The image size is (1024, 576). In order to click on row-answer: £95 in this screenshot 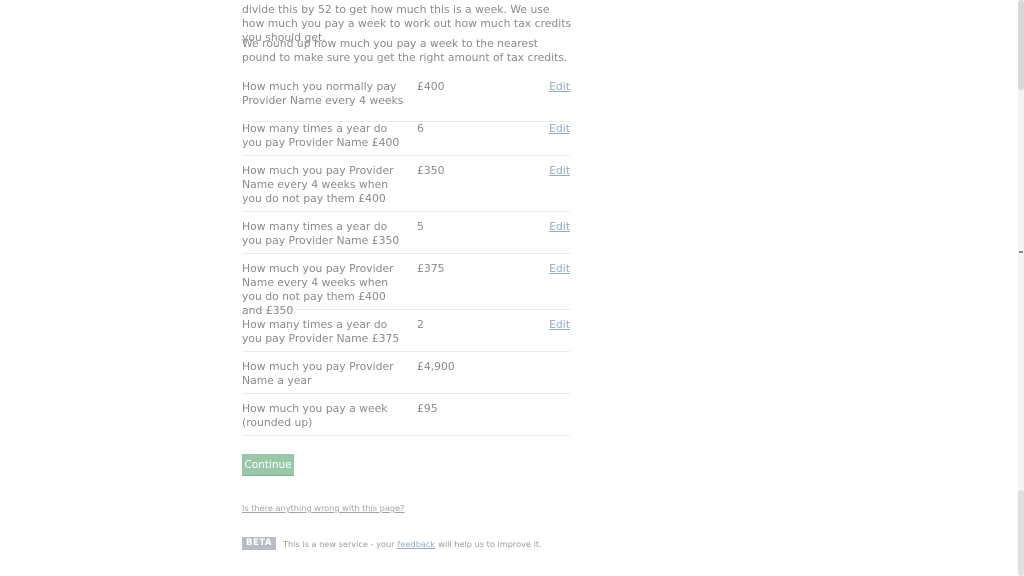, I will do `click(427, 408)`.